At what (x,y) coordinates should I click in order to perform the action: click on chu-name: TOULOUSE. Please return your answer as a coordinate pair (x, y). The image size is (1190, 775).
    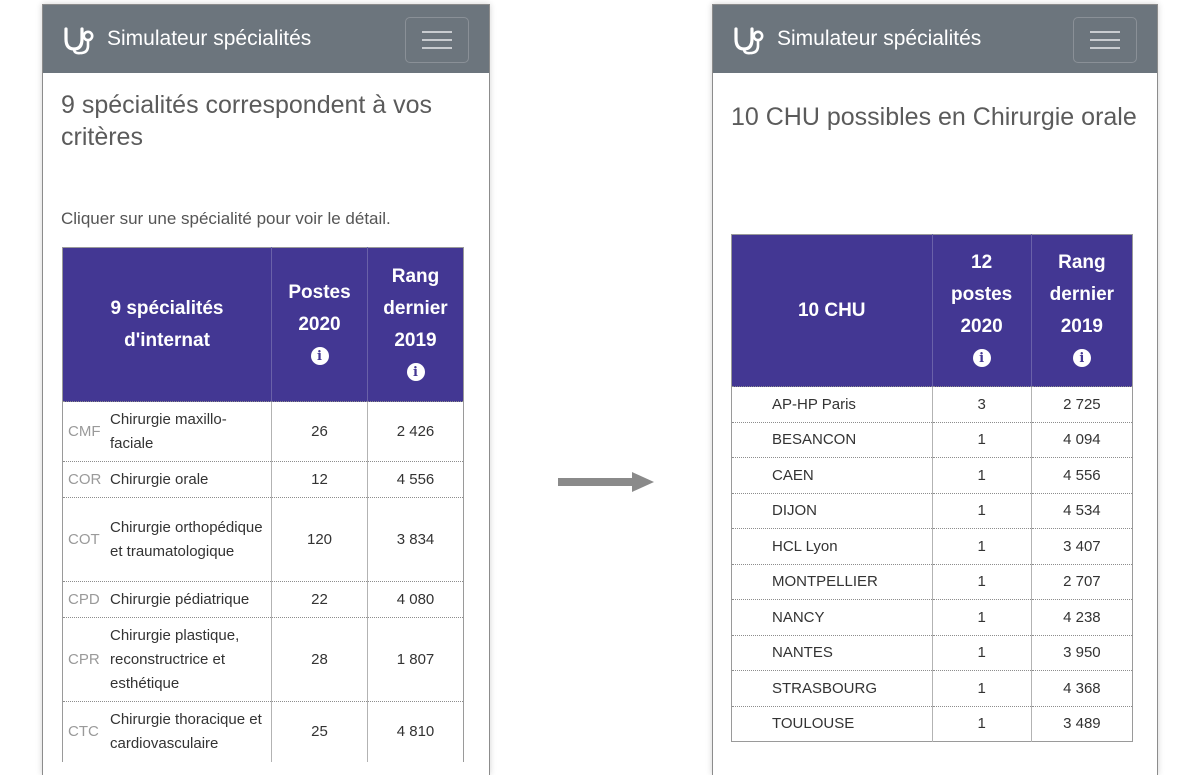
    Looking at the image, I should click on (831, 723).